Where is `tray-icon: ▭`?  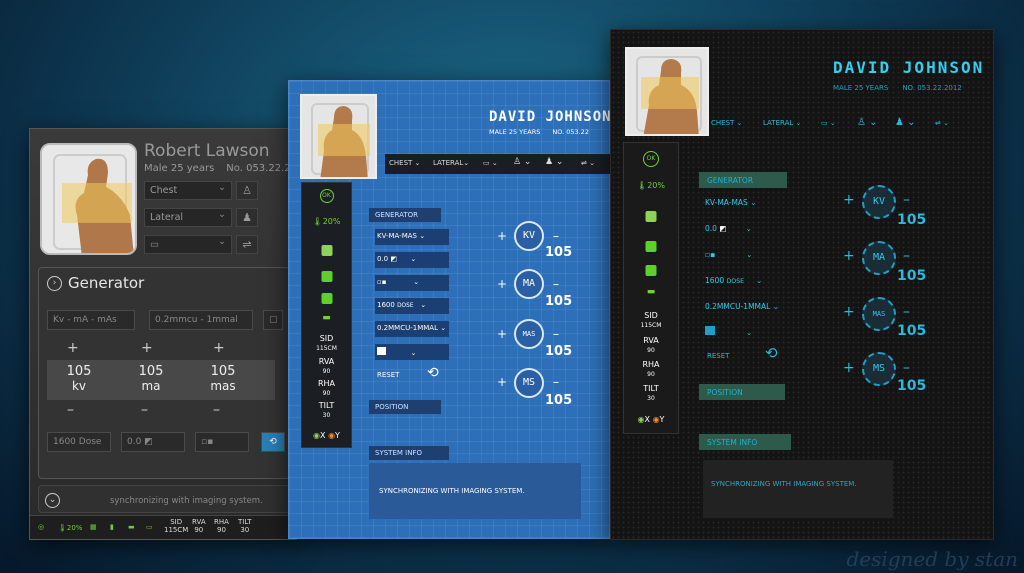
tray-icon: ▭ is located at coordinates (149, 527).